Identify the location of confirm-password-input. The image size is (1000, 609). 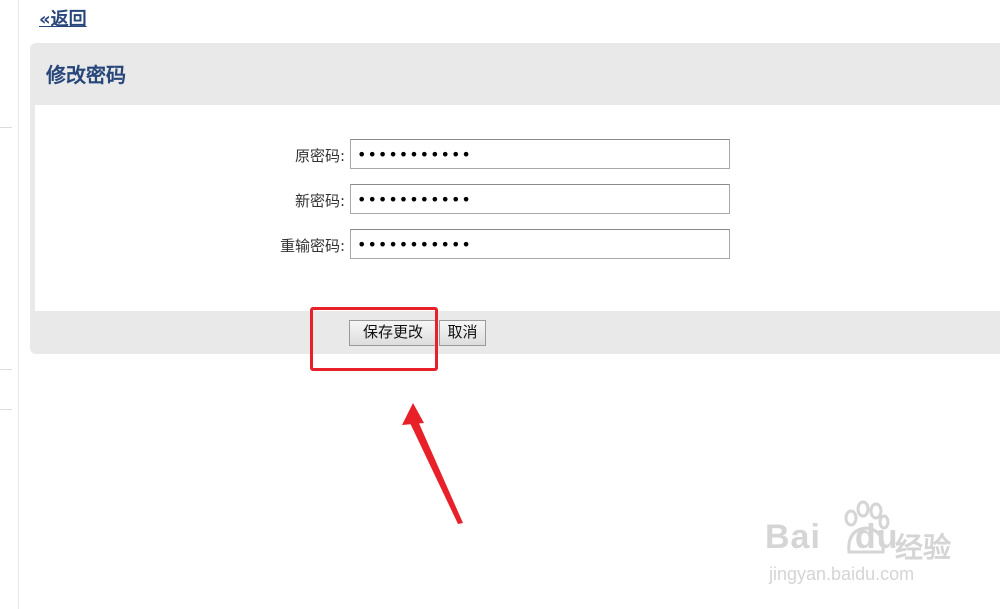
(540, 244).